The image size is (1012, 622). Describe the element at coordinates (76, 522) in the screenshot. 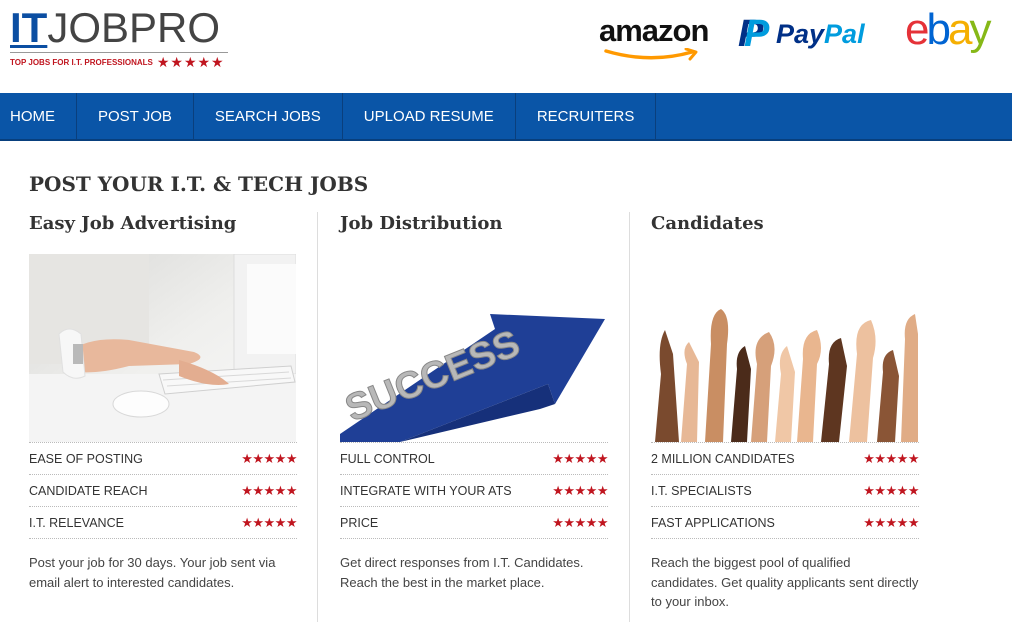

I see `feature-label: I.T. RELEVANCE` at that location.